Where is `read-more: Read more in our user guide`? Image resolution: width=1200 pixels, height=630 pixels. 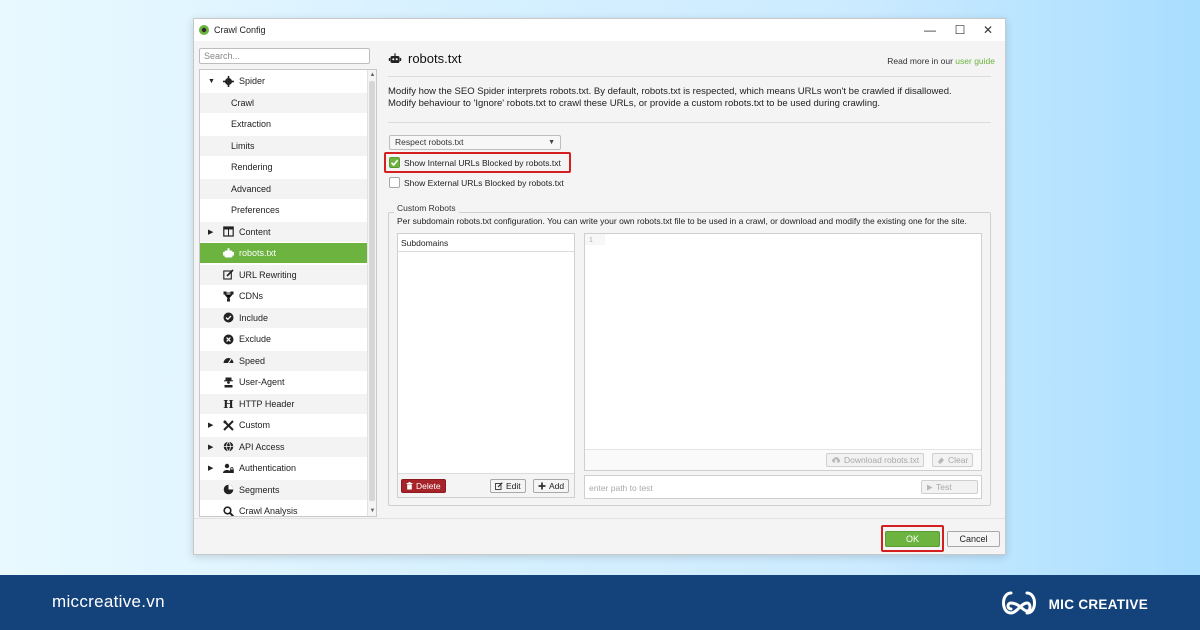
read-more: Read more in our user guide is located at coordinates (941, 61).